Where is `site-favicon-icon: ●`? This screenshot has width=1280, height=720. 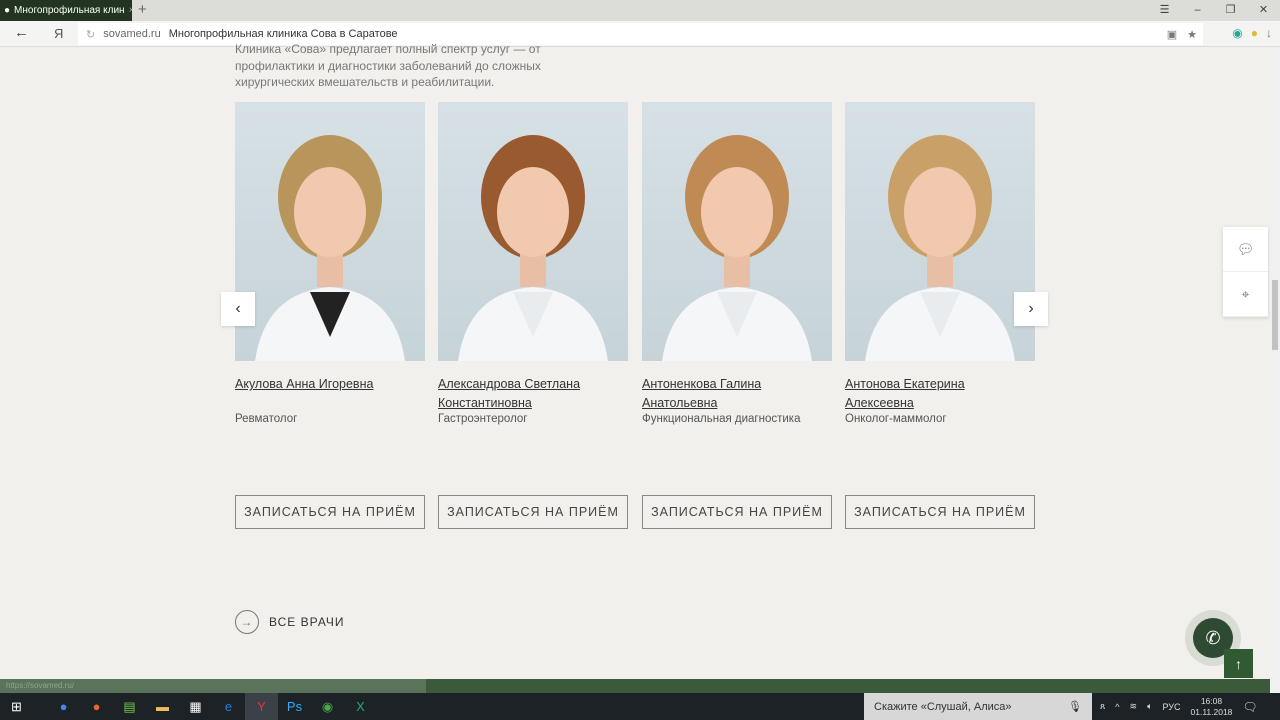
site-favicon-icon: ● is located at coordinates (7, 10).